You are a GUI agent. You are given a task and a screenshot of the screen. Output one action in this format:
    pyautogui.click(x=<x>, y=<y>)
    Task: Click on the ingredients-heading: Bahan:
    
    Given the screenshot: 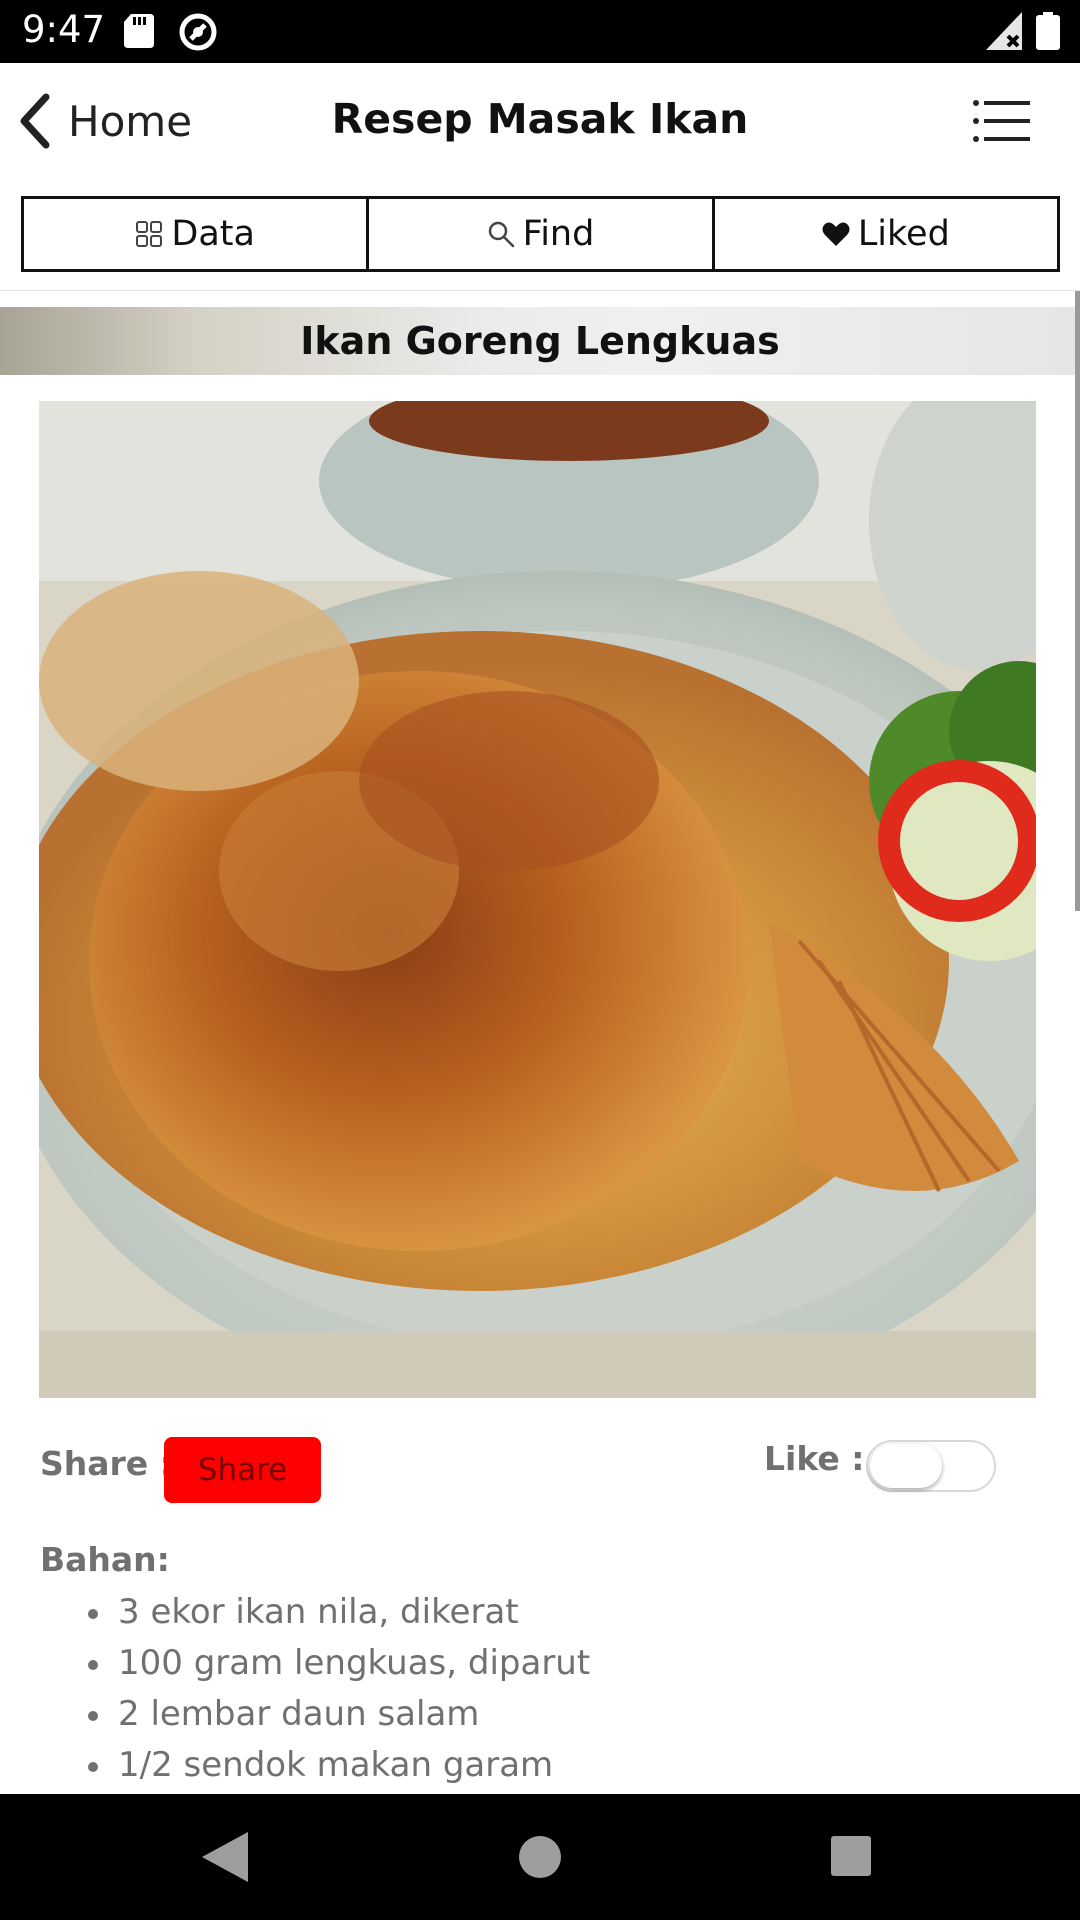 What is the action you would take?
    pyautogui.click(x=105, y=1559)
    